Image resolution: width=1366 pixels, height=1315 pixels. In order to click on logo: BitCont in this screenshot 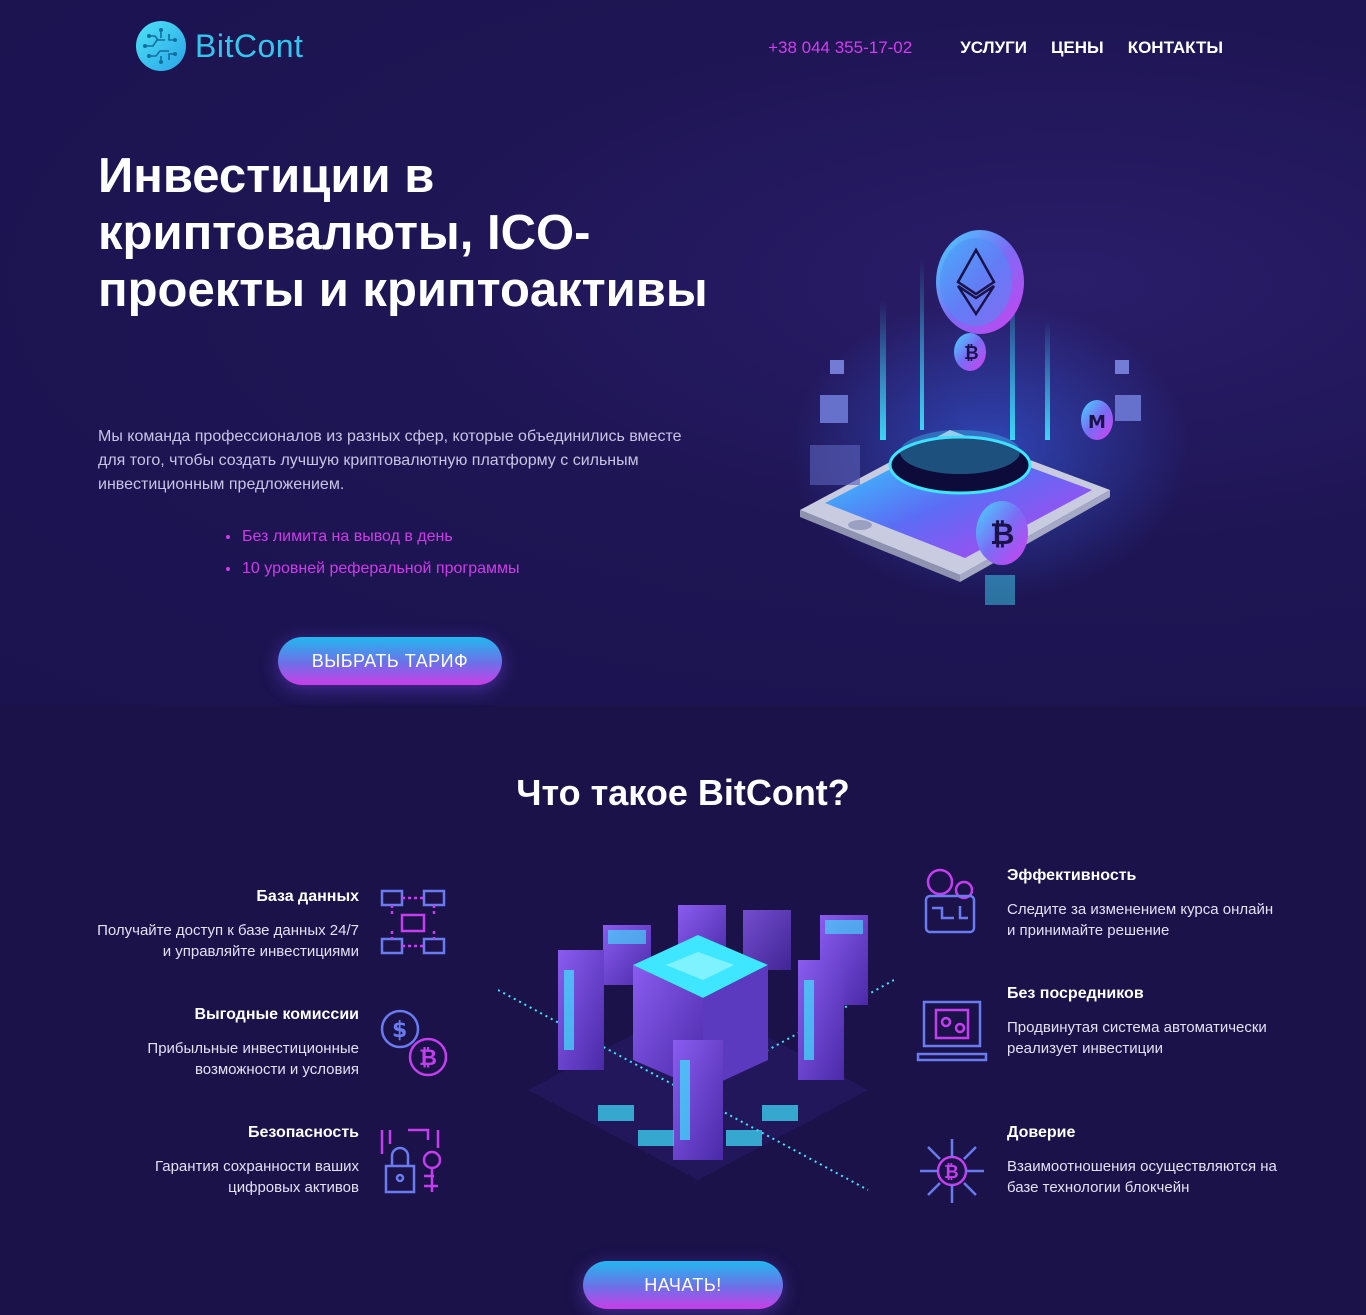, I will do `click(219, 46)`.